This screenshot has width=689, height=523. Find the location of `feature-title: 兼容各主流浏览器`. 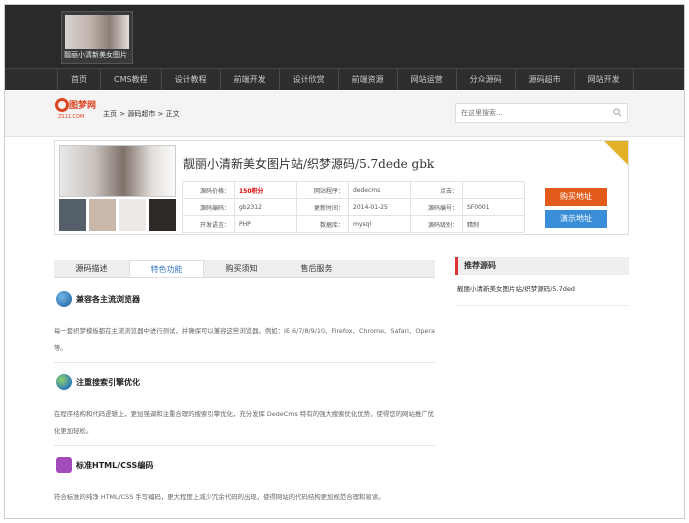

feature-title: 兼容各主流浏览器 is located at coordinates (108, 299).